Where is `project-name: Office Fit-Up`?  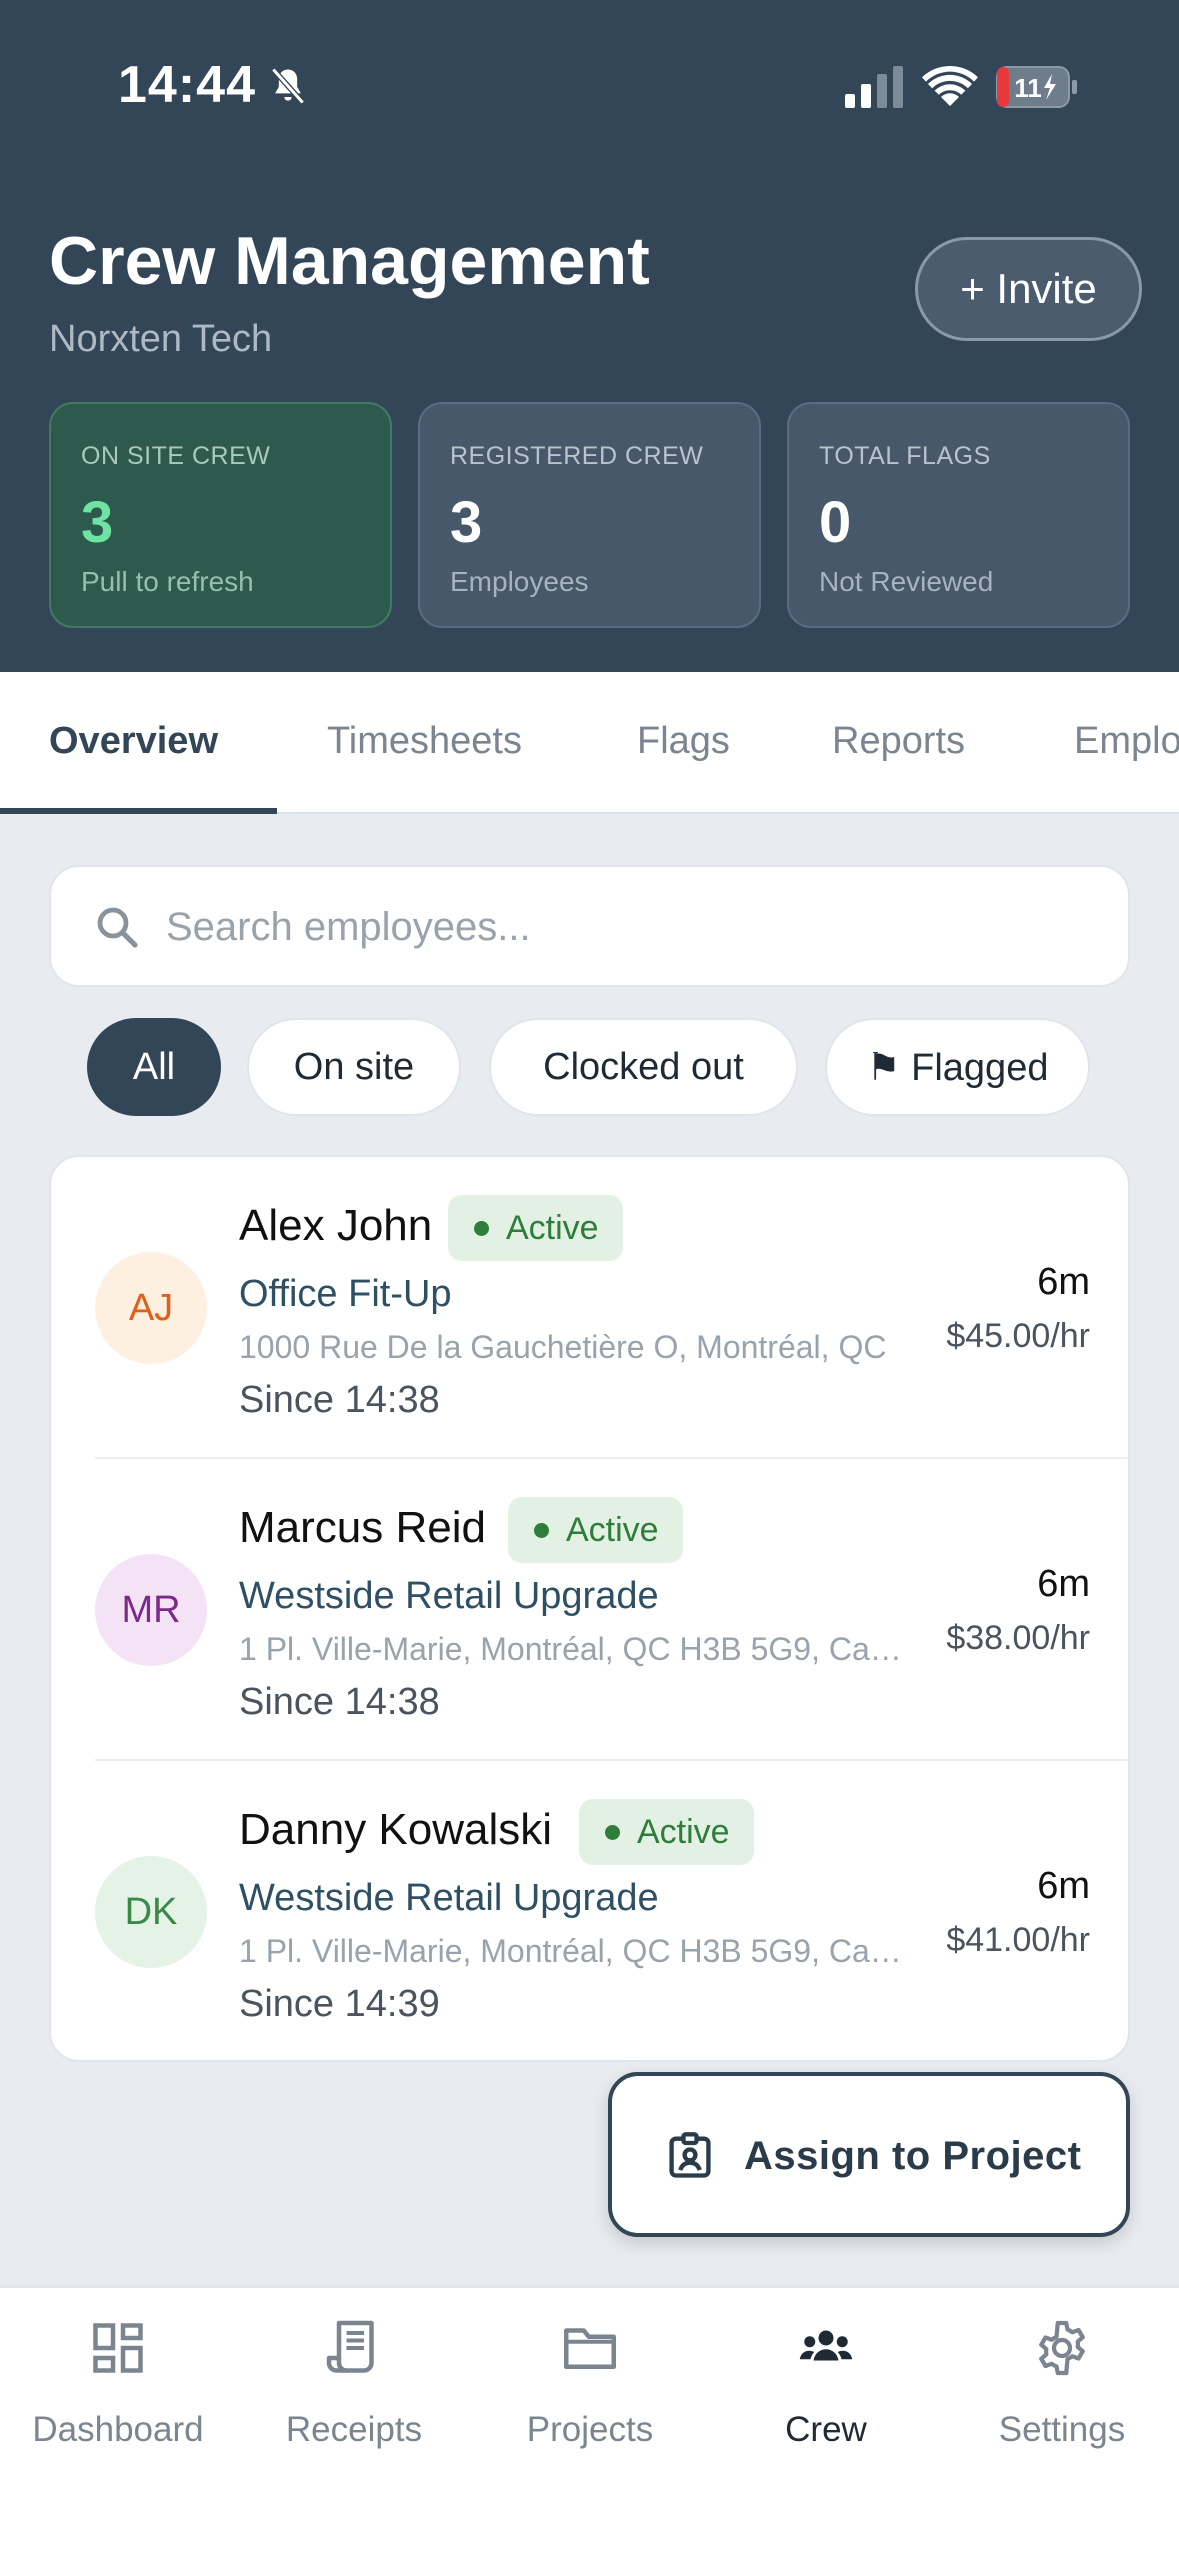
project-name: Office Fit-Up is located at coordinates (345, 1294).